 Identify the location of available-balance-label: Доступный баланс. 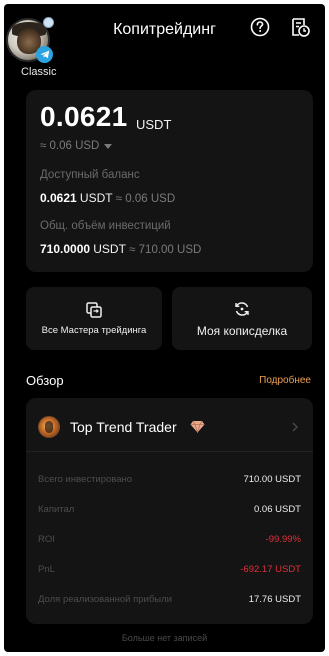
(90, 175).